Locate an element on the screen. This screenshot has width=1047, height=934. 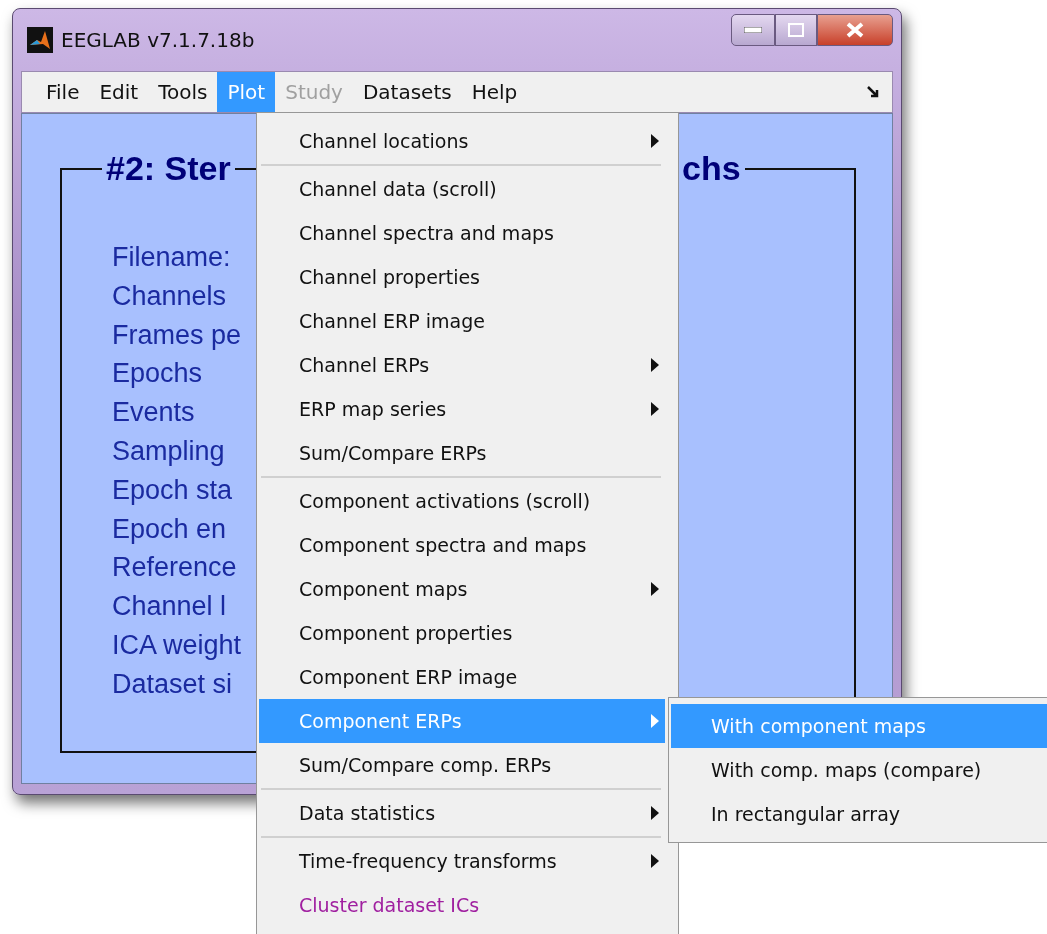
info-label: Epoch sta is located at coordinates (172, 490).